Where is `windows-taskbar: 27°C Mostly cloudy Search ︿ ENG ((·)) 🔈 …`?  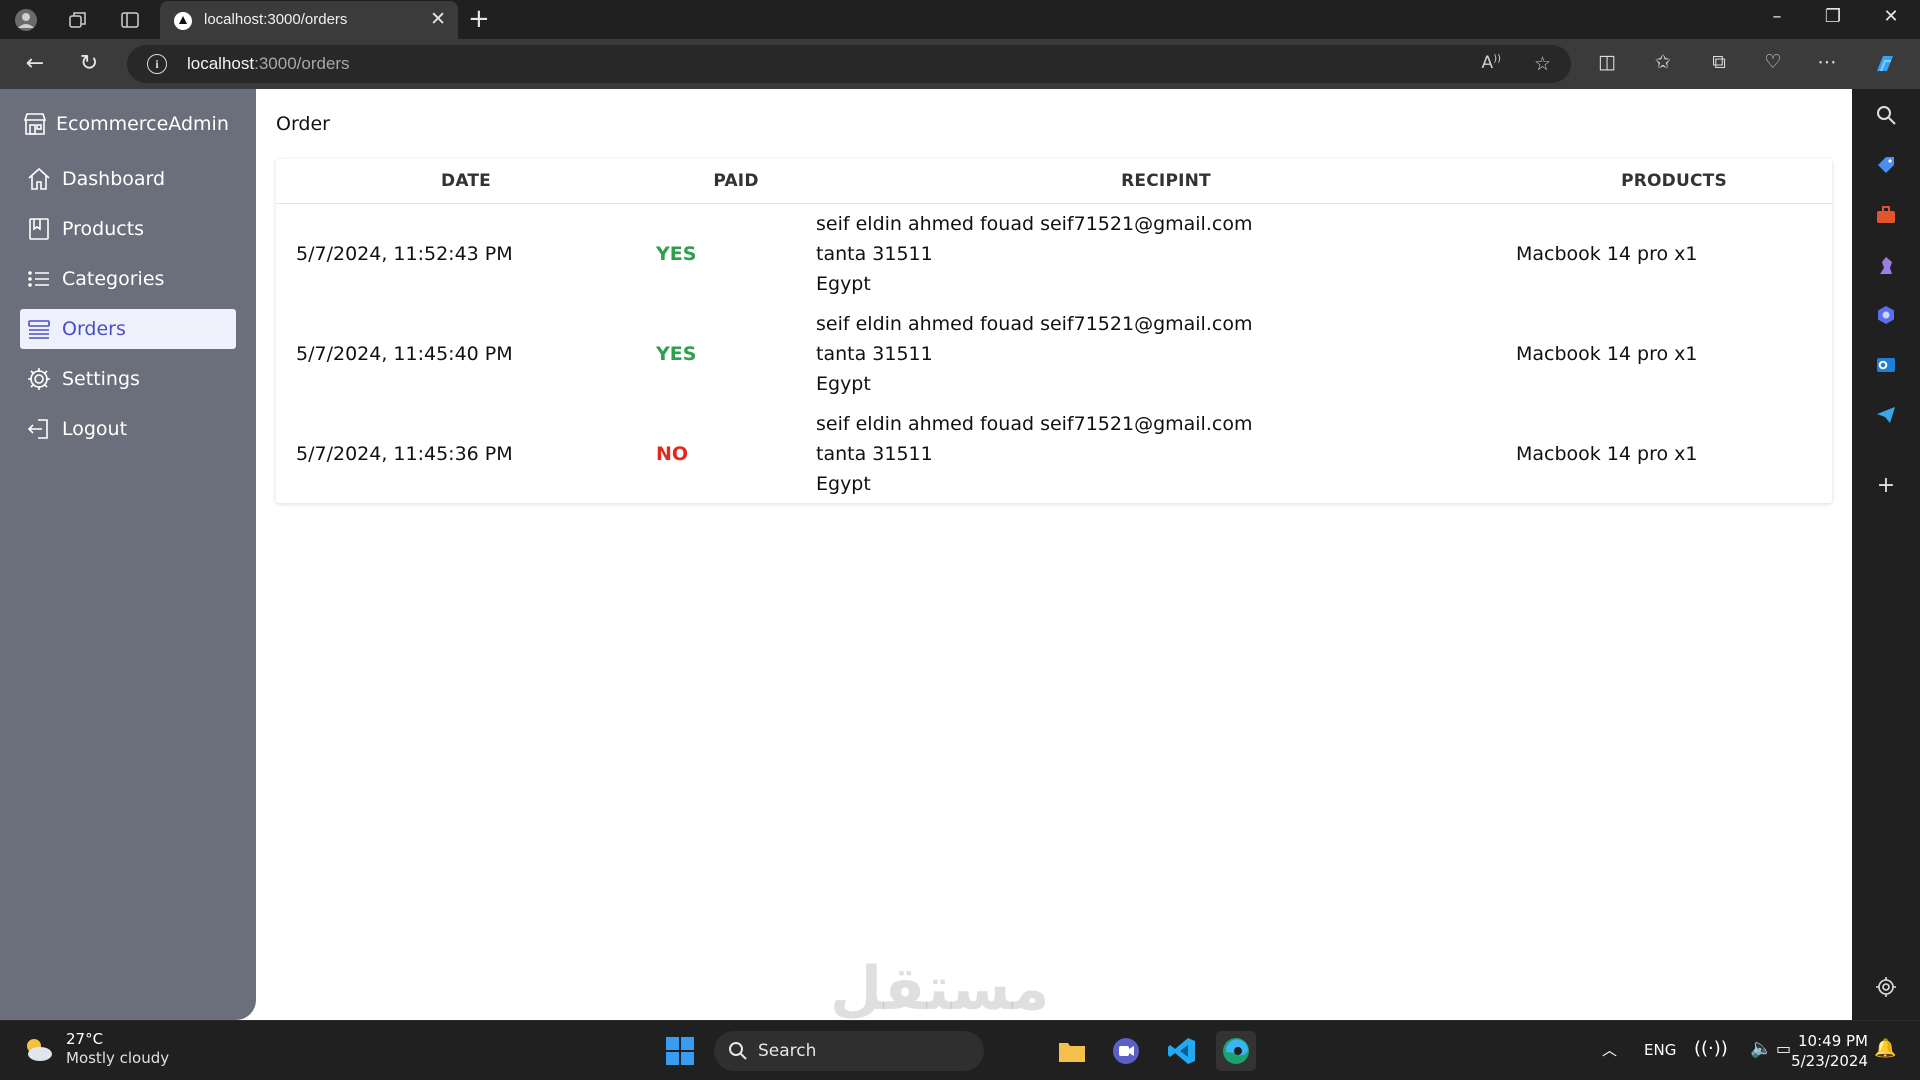 windows-taskbar: 27°C Mostly cloudy Search ︿ ENG ((·)) 🔈 … is located at coordinates (960, 1050).